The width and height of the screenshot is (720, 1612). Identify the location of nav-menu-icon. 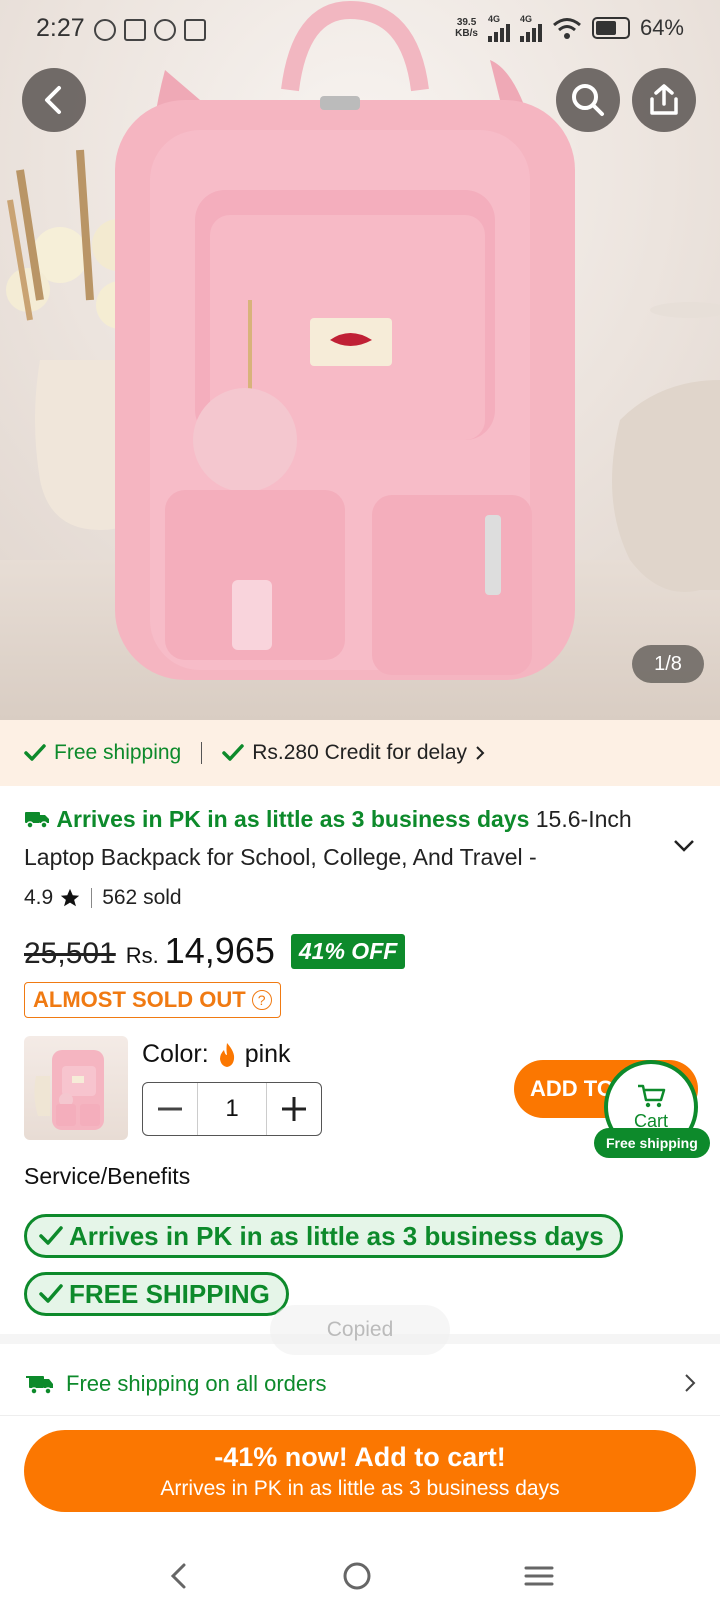
(539, 1576).